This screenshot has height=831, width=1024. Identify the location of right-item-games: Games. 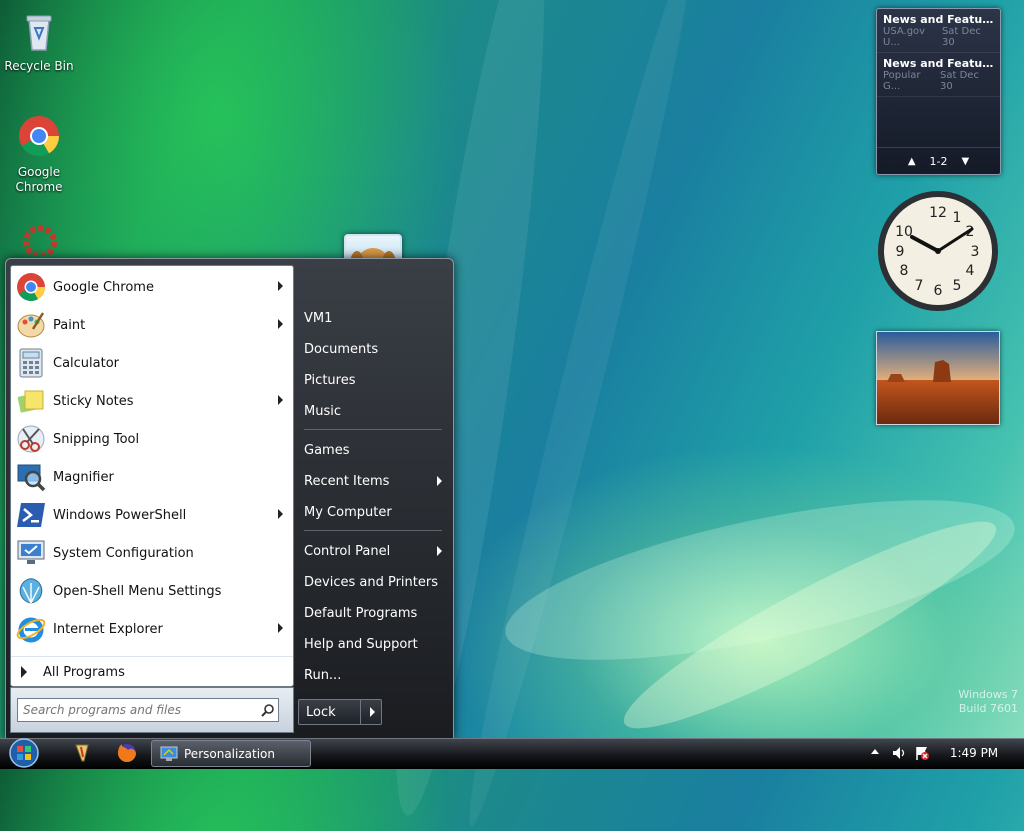
(376, 450).